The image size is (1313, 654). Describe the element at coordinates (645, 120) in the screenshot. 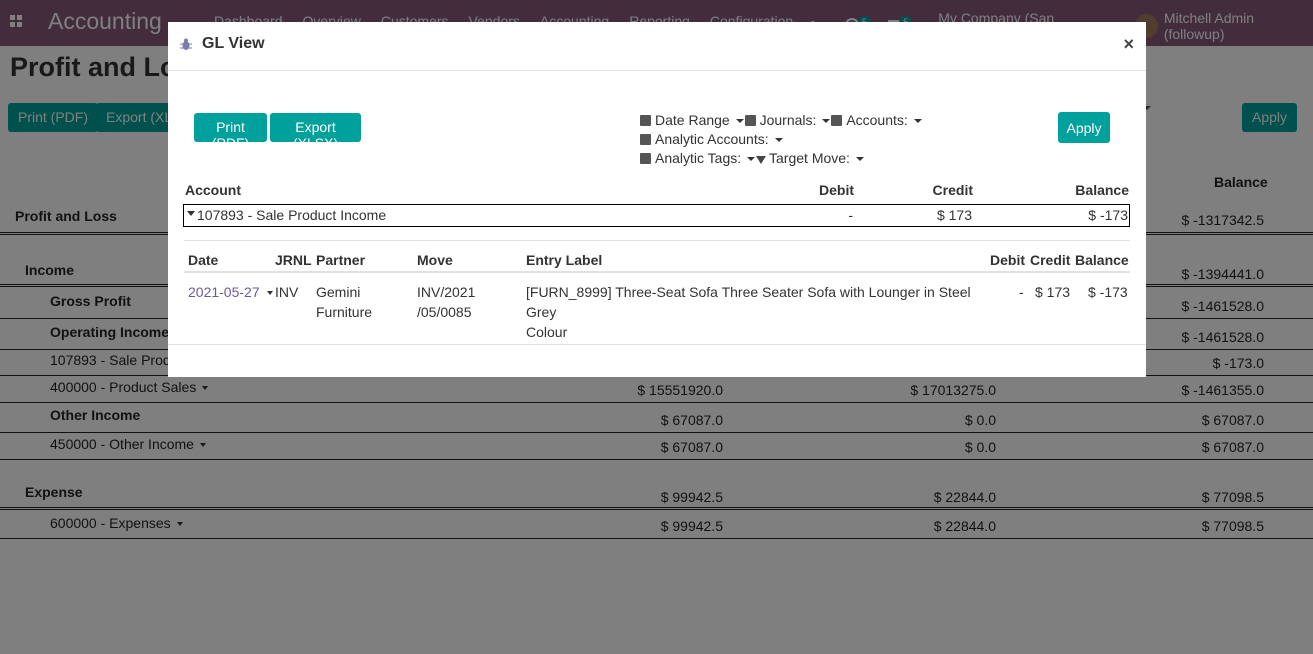

I see `calendar-icon` at that location.